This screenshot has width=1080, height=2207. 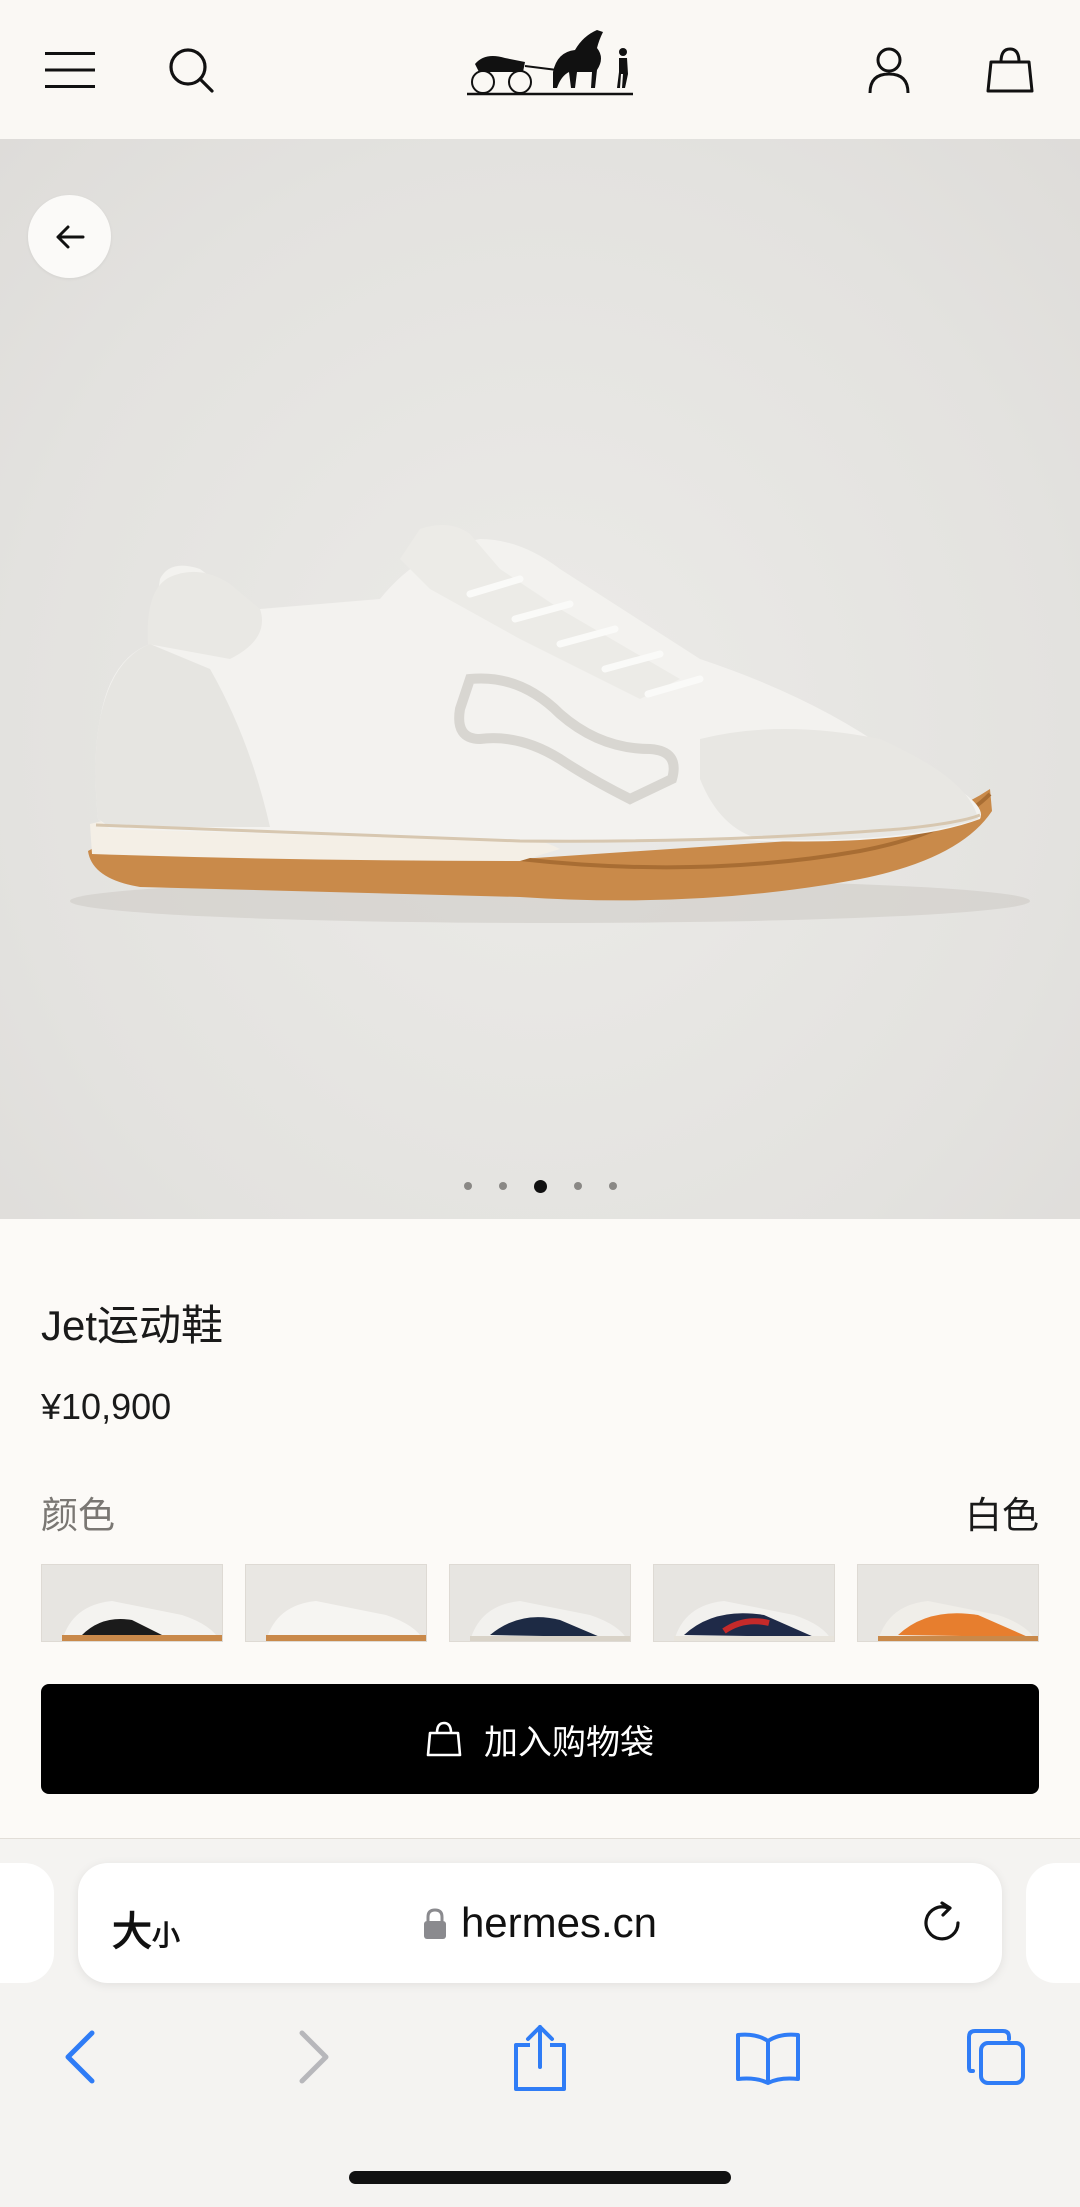 I want to click on gallery-pagination, so click(x=540, y=1186).